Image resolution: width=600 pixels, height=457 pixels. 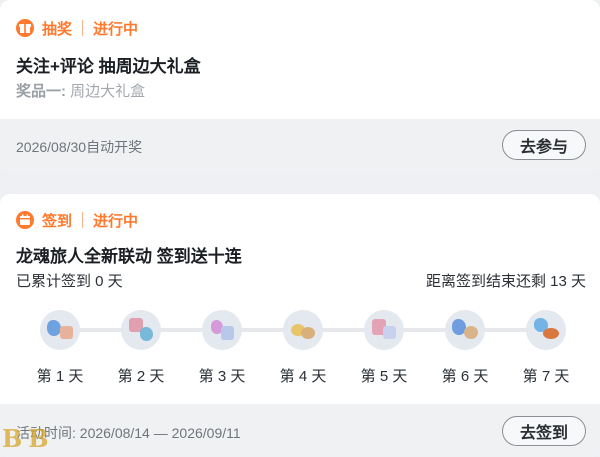 What do you see at coordinates (41, 91) in the screenshot?
I see `prize-key: 奖品一:` at bounding box center [41, 91].